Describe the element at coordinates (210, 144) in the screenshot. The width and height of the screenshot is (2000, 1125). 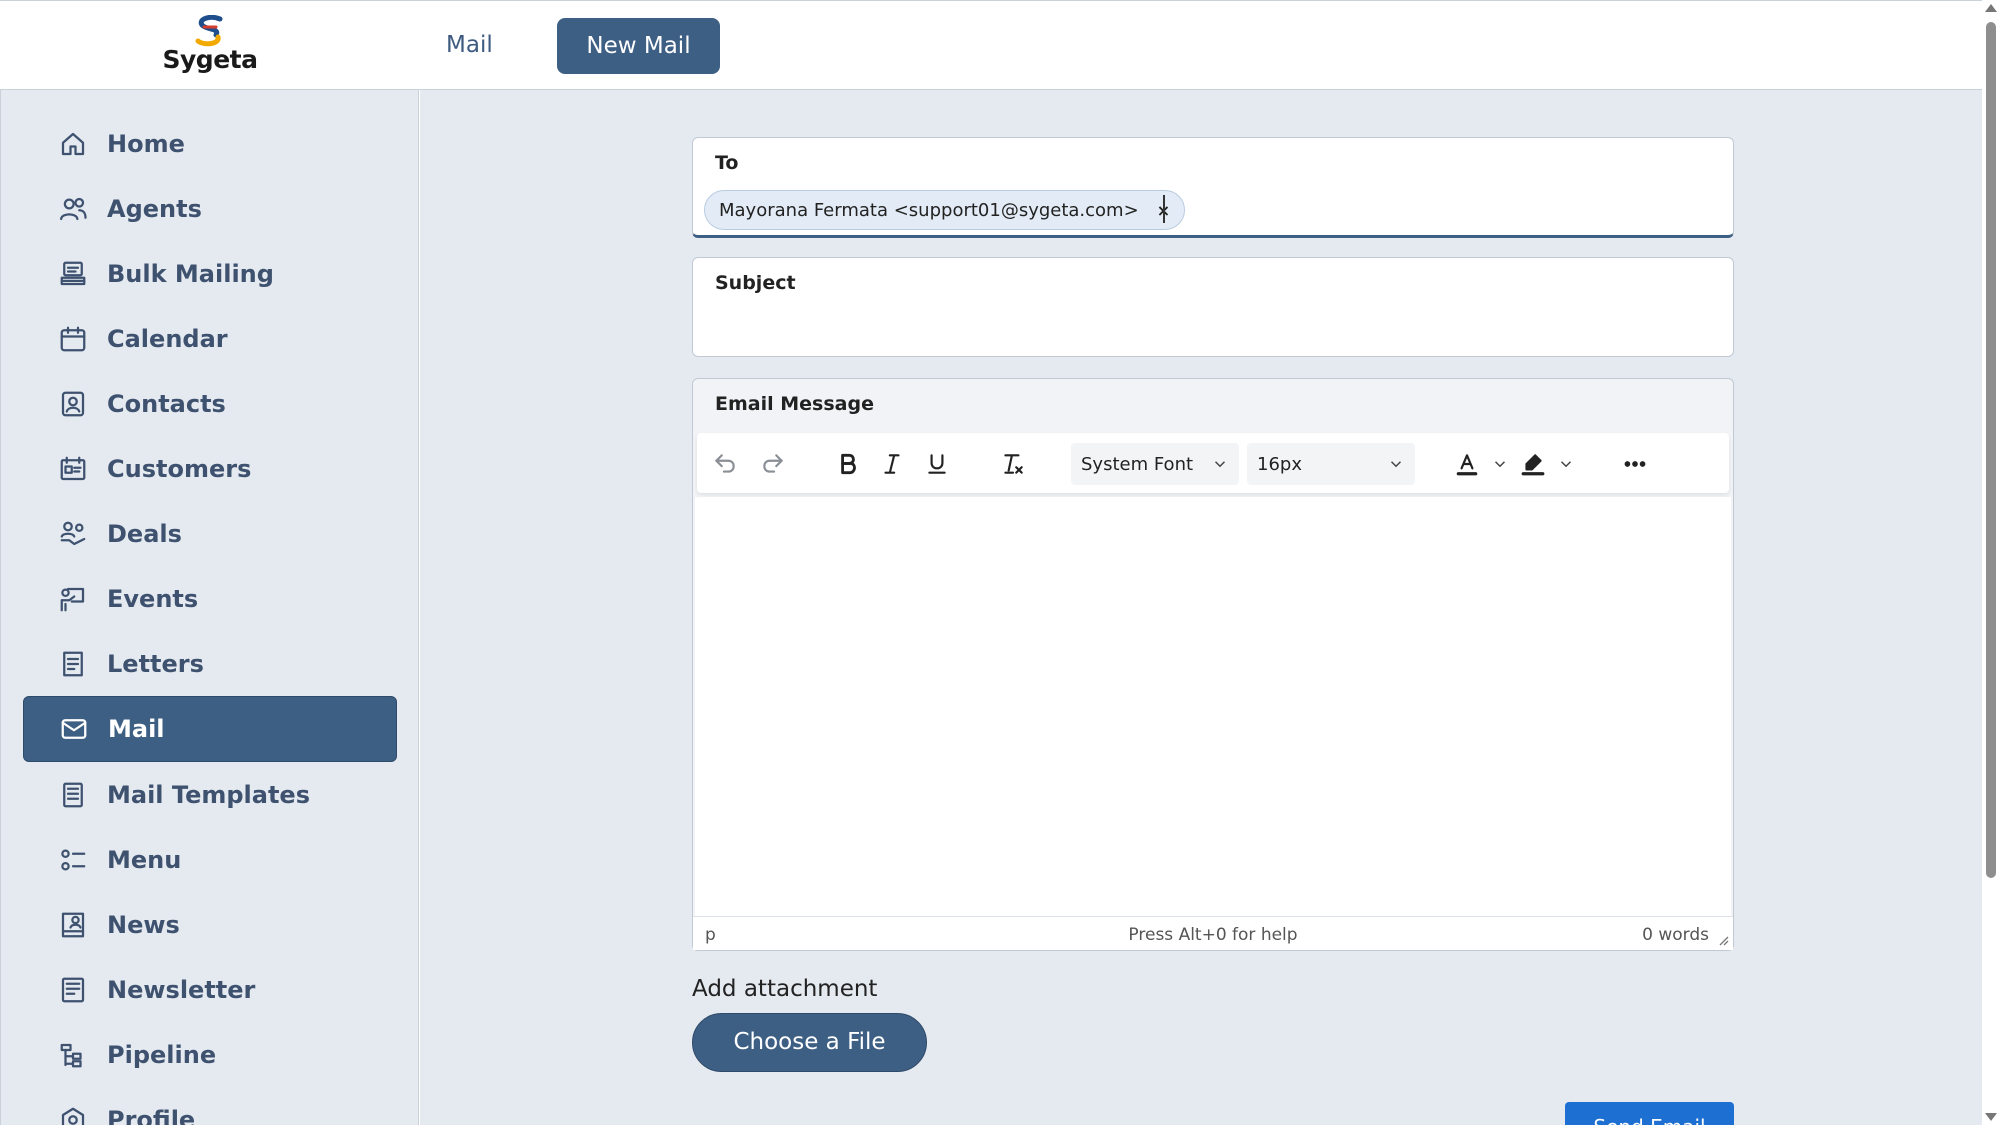
I see `sidebar-item-home: Home` at that location.